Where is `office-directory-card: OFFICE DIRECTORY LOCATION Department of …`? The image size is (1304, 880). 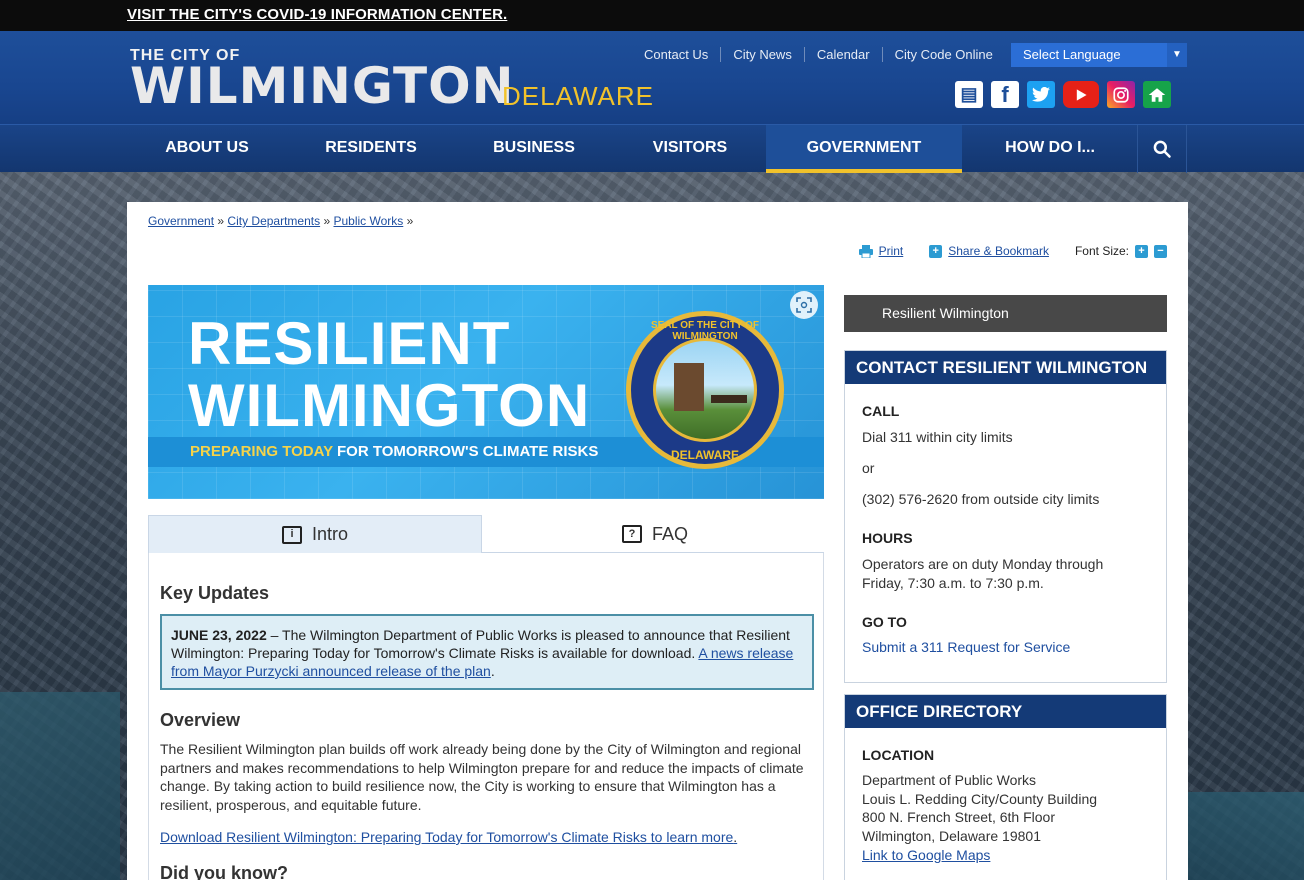
office-directory-card: OFFICE DIRECTORY LOCATION Department of … is located at coordinates (1005, 787).